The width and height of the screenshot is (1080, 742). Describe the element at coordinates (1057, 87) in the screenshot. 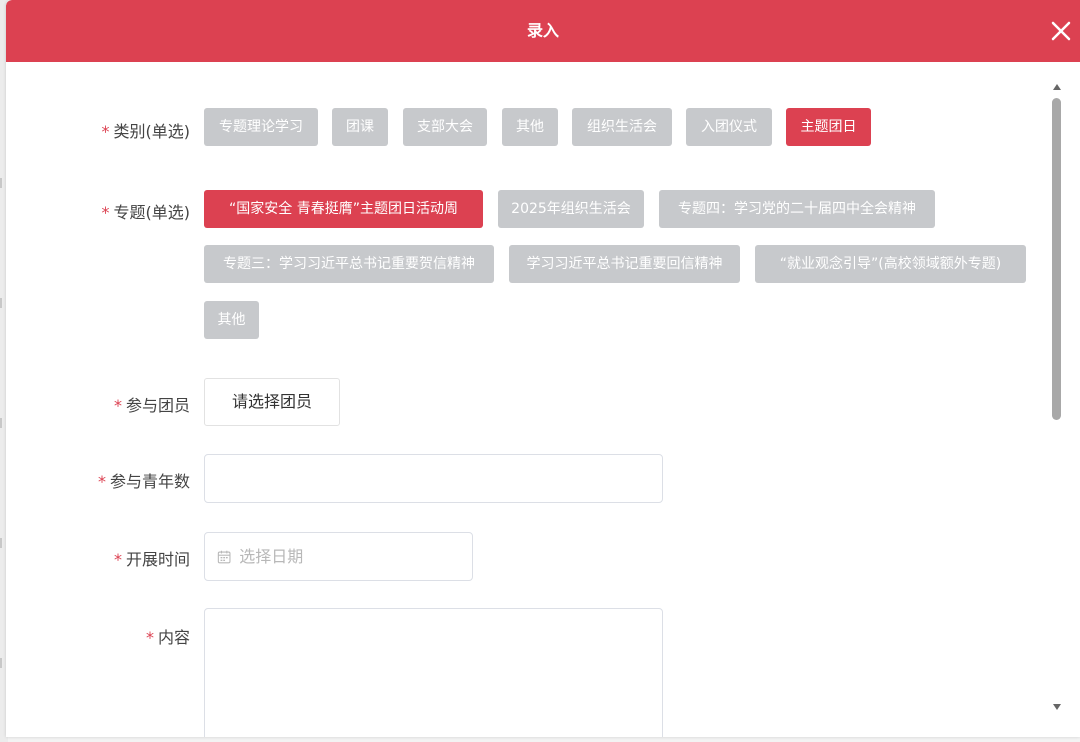

I see `scroll-up-arrow-icon` at that location.